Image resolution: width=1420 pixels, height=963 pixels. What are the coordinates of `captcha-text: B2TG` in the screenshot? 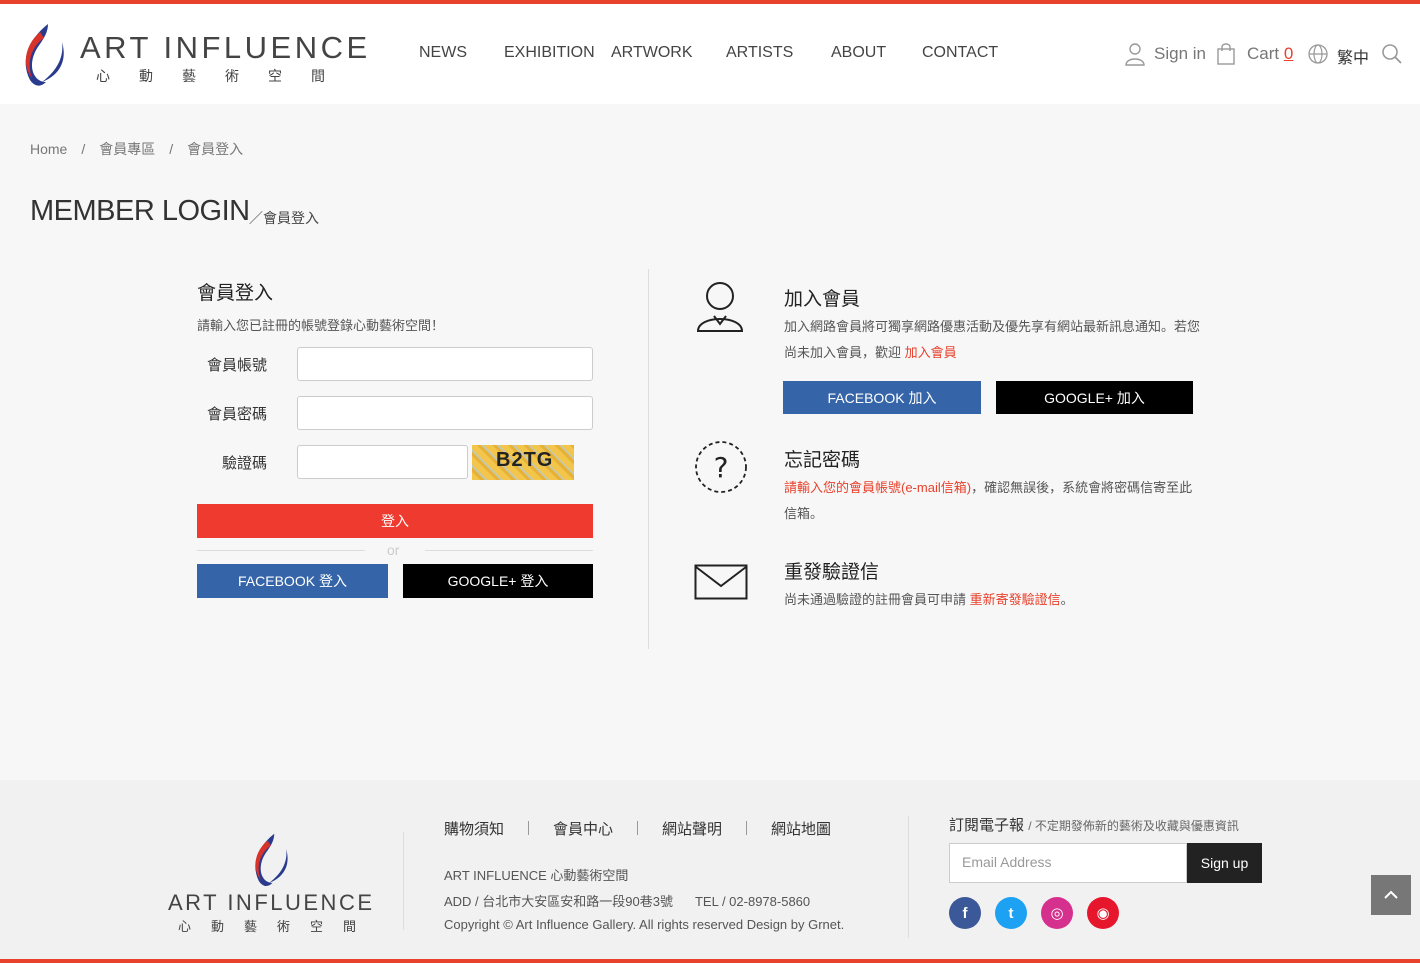 It's located at (525, 460).